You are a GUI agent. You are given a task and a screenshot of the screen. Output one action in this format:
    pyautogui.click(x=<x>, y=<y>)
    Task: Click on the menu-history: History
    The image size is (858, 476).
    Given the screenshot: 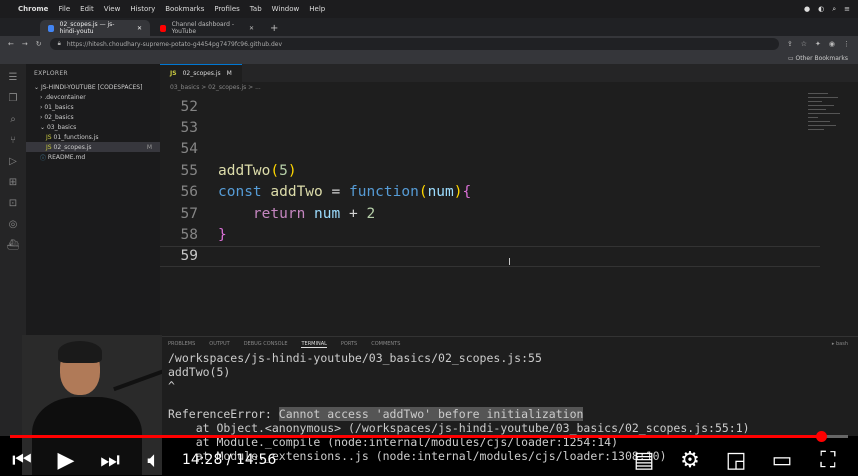 What is the action you would take?
    pyautogui.click(x=142, y=9)
    